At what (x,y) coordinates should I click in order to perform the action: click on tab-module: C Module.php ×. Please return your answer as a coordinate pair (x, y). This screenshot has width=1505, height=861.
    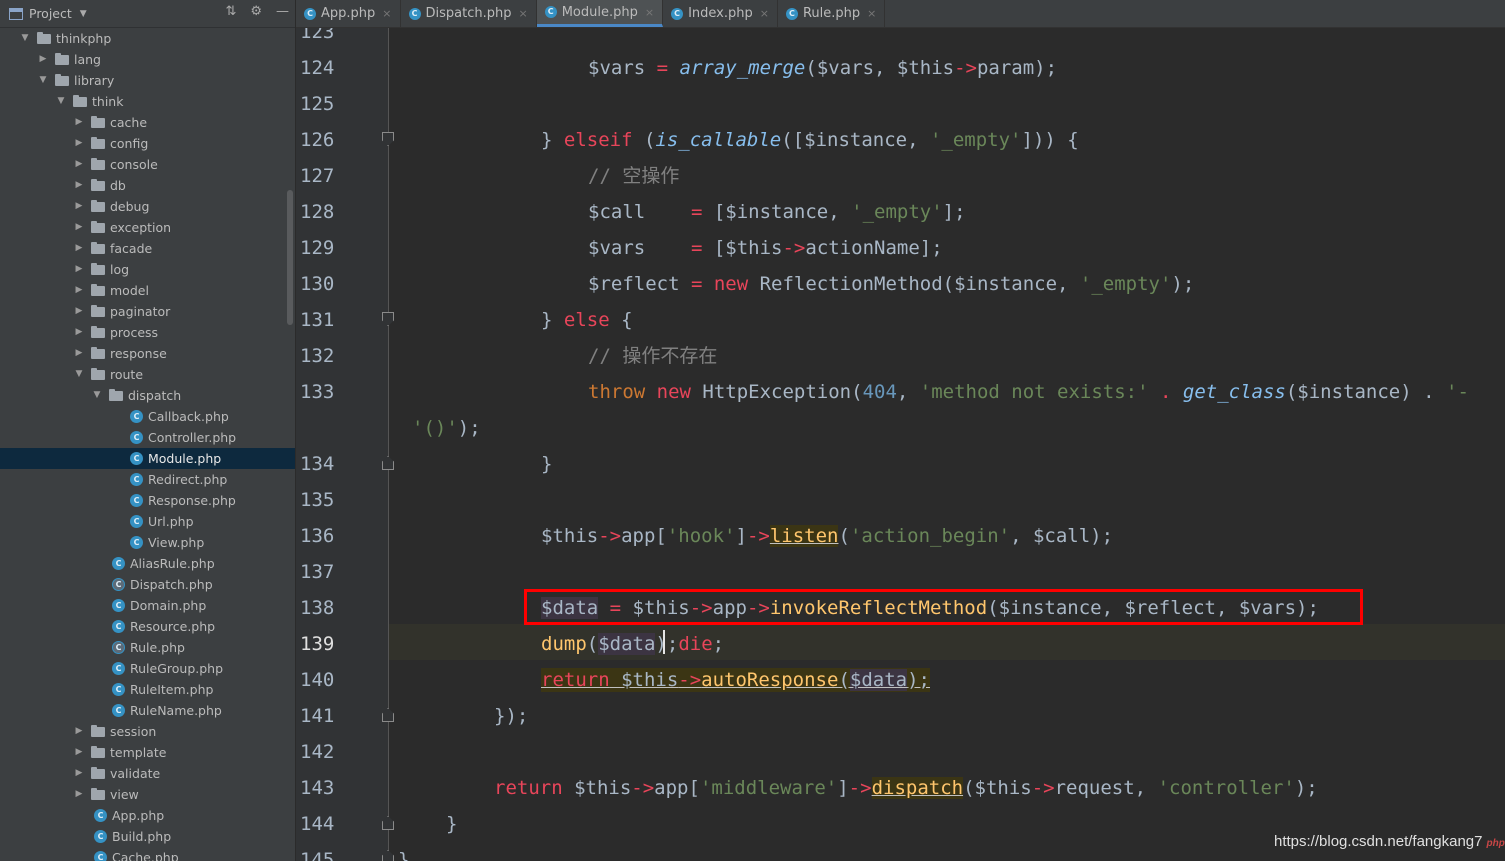
    Looking at the image, I should click on (600, 13).